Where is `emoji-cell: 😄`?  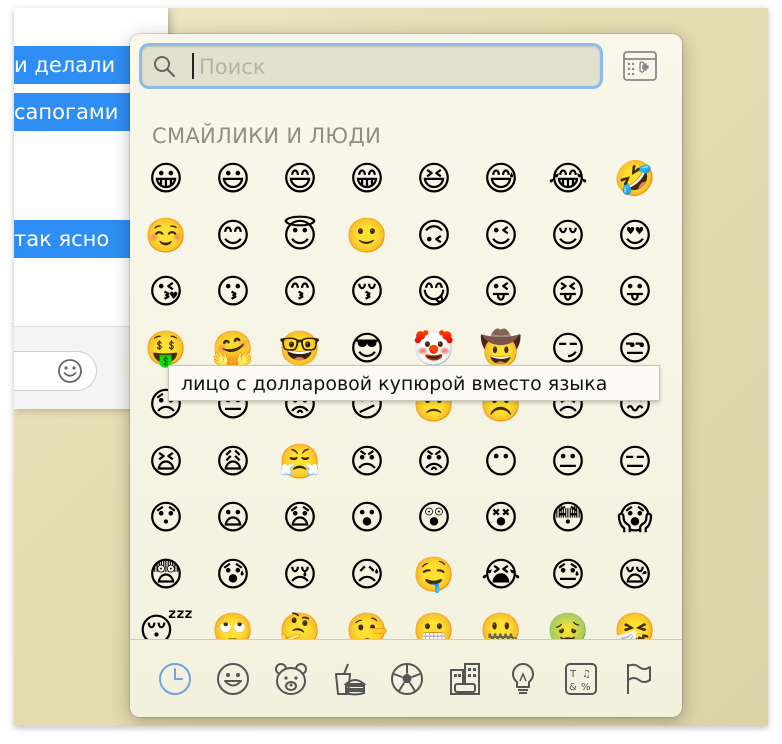
emoji-cell: 😄 is located at coordinates (300, 179).